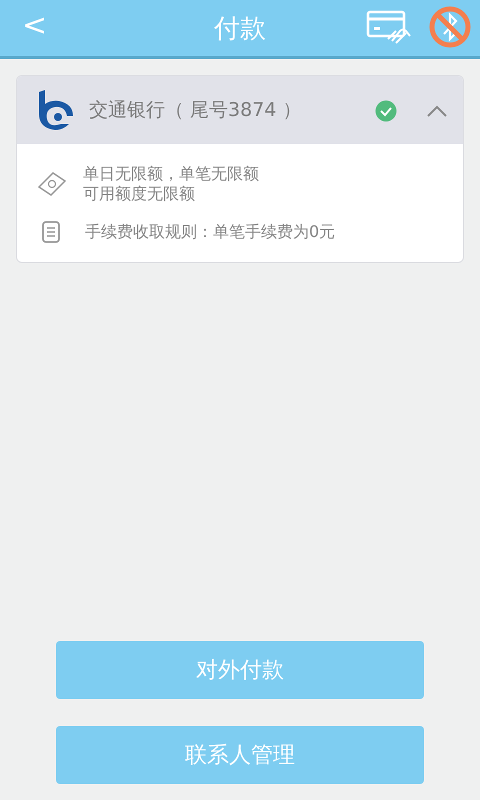 Image resolution: width=480 pixels, height=800 pixels. Describe the element at coordinates (195, 110) in the screenshot. I see `bank-account-name: 交通银行（ 尾号3874 ）` at that location.